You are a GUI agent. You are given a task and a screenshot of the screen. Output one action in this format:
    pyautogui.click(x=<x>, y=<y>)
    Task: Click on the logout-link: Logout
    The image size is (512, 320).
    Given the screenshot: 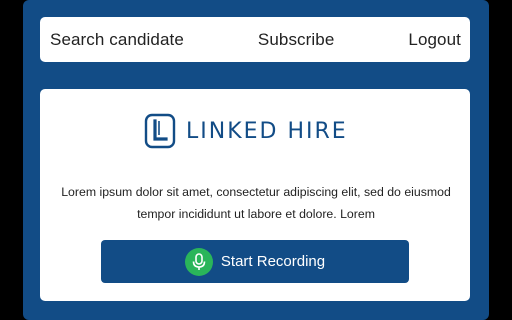 What is the action you would take?
    pyautogui.click(x=434, y=40)
    